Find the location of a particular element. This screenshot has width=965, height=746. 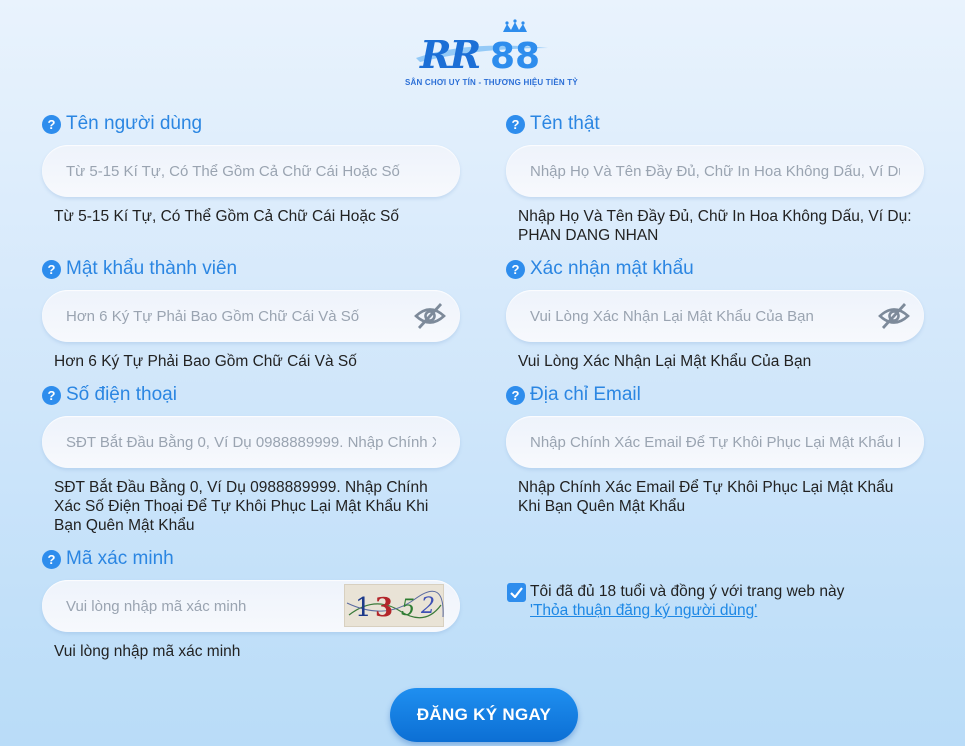

logo-88: 88 is located at coordinates (515, 56).